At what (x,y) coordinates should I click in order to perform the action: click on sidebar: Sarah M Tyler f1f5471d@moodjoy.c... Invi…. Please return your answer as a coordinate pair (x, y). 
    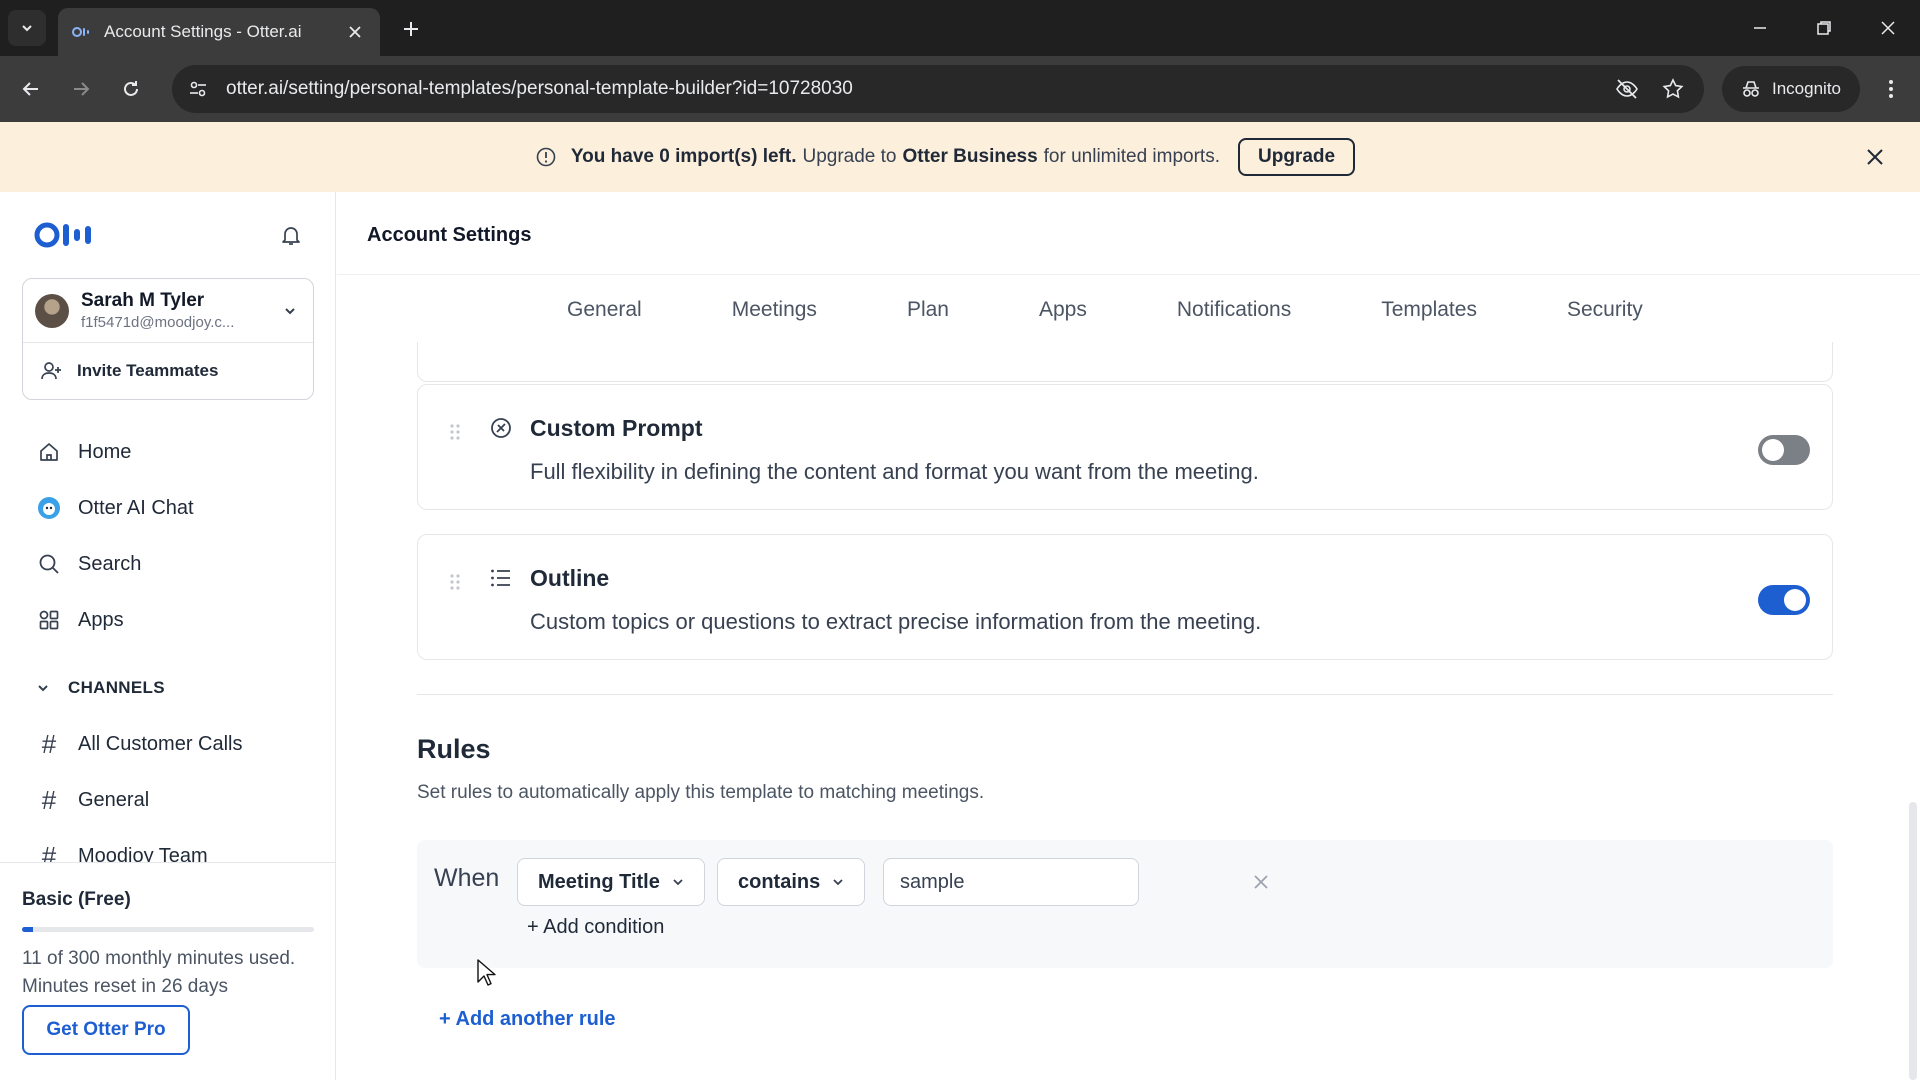
    Looking at the image, I should click on (168, 636).